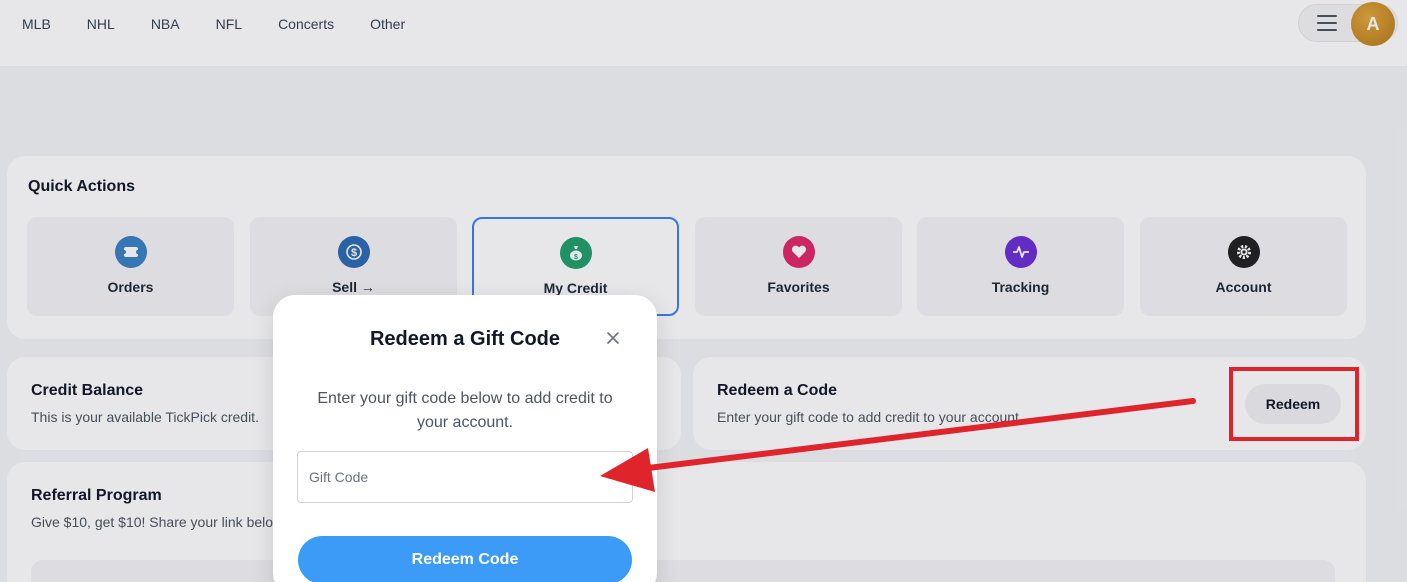  I want to click on close-icon, so click(613, 339).